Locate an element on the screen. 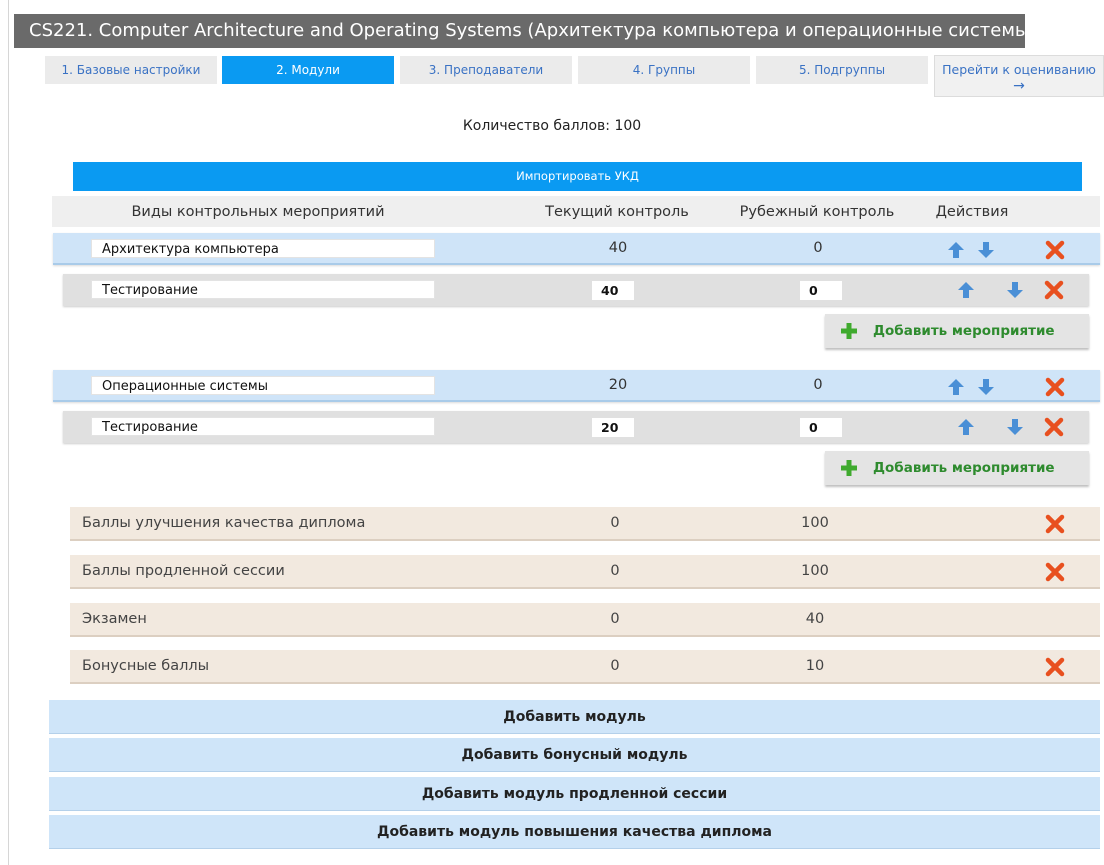  add-extended-session-module-button: Добавить модуль продленной сессии is located at coordinates (574, 794).